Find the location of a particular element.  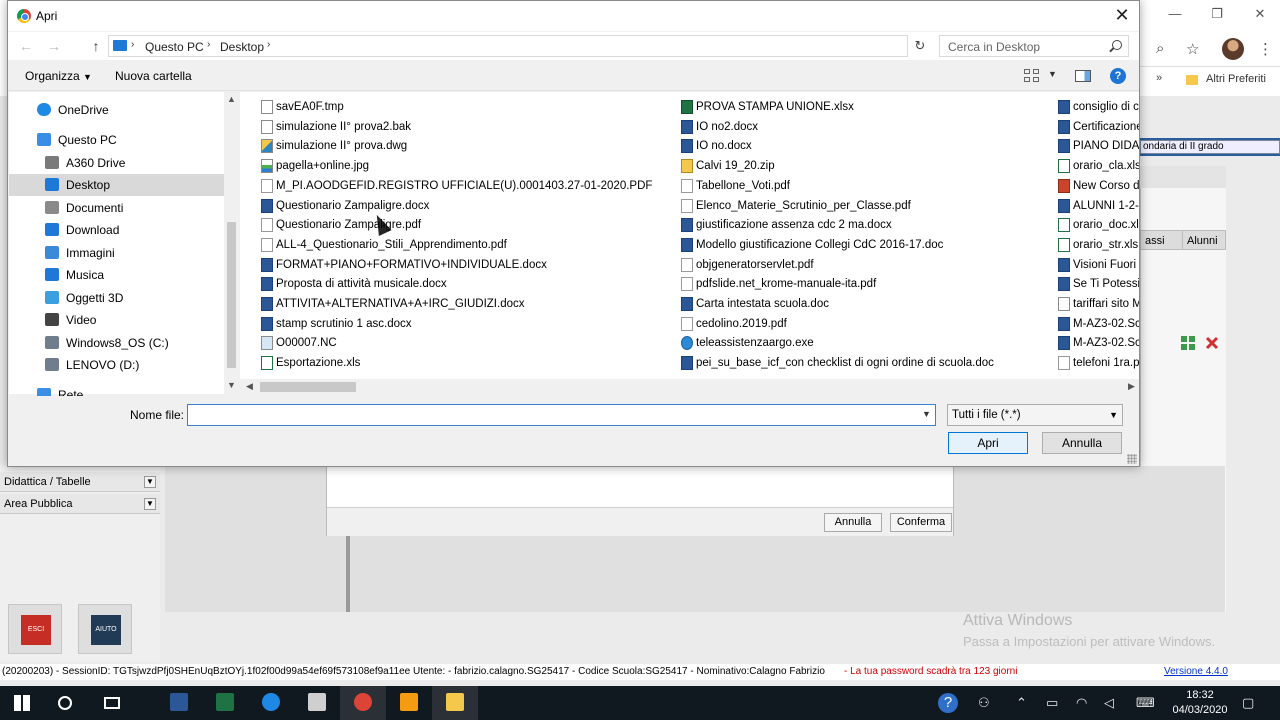

search-icon is located at coordinates (1117, 45).